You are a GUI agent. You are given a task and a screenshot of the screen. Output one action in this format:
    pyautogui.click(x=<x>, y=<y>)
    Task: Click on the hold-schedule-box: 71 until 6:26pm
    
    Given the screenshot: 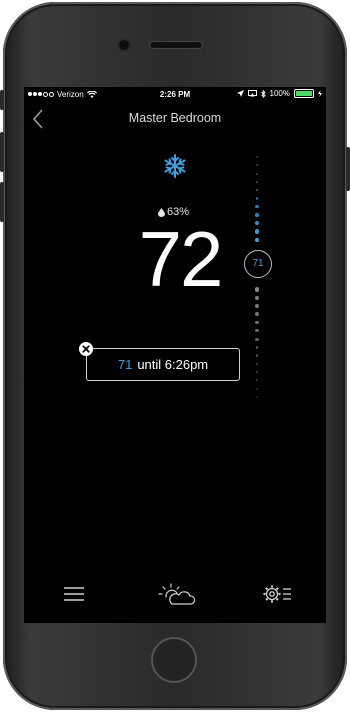 What is the action you would take?
    pyautogui.click(x=163, y=364)
    